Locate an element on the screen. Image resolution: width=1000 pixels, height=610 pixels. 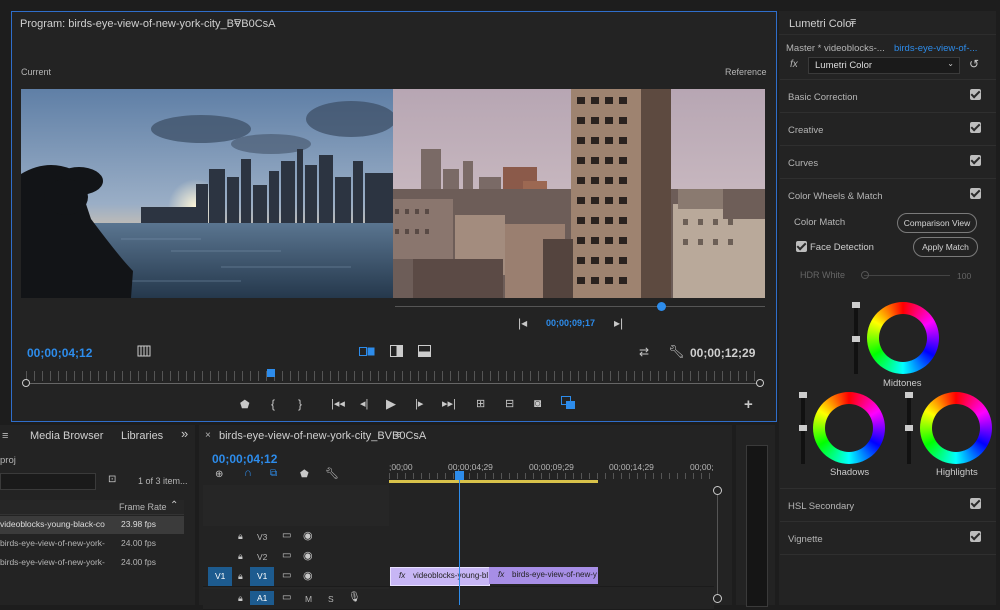
vignette-checkbox is located at coordinates (975, 536).